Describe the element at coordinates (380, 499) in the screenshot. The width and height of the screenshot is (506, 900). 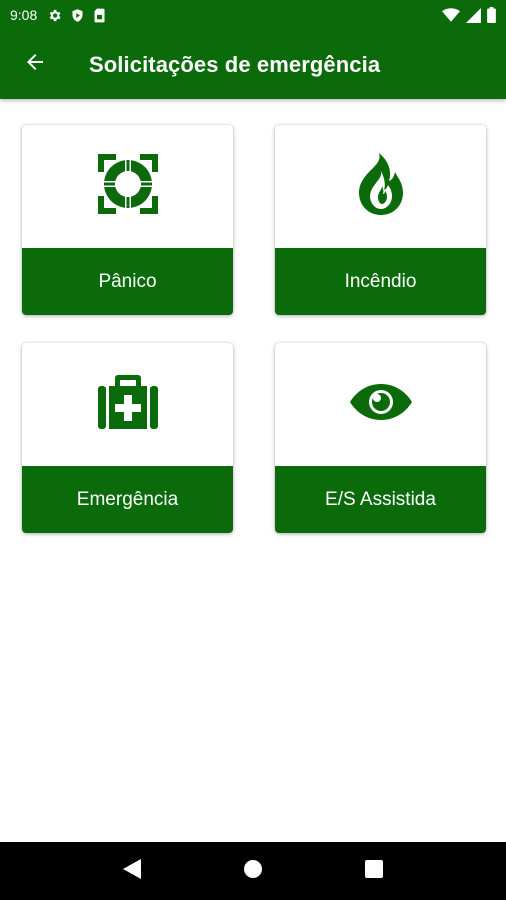
I see `card-label: E/S Assistida` at that location.